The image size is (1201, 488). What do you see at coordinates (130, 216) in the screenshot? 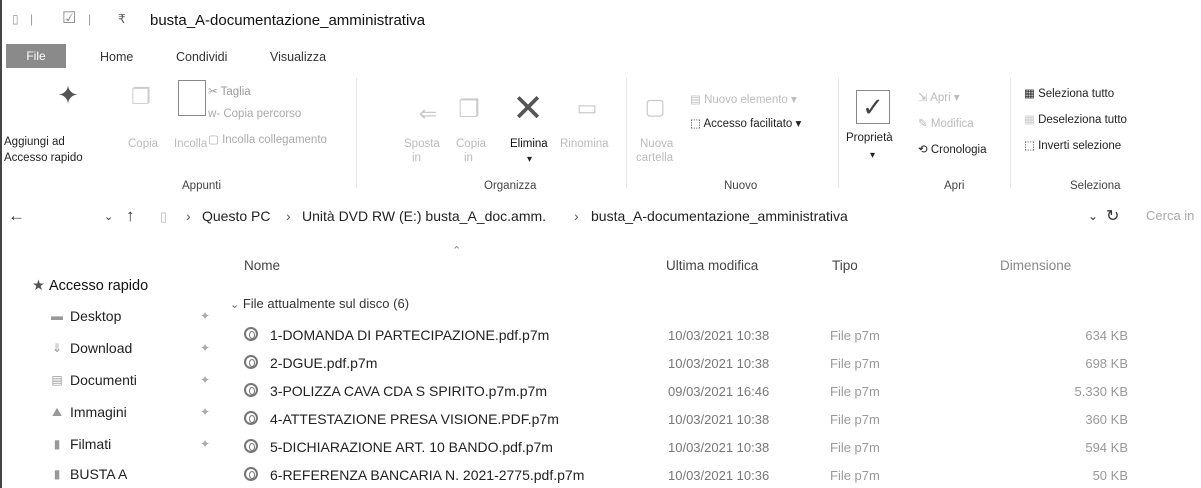
I see `up-arrow-icon: ↑` at bounding box center [130, 216].